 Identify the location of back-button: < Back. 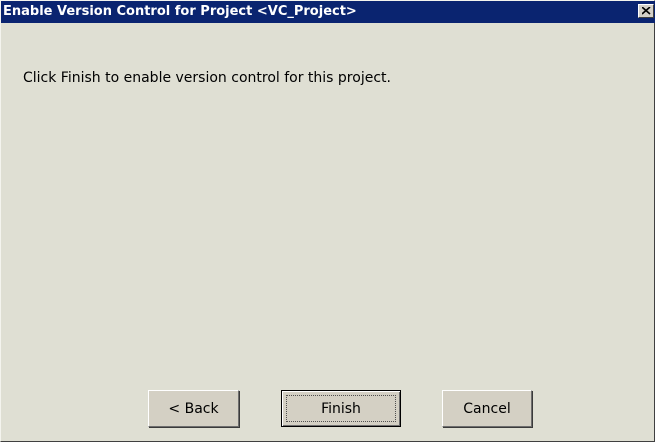
(193, 408).